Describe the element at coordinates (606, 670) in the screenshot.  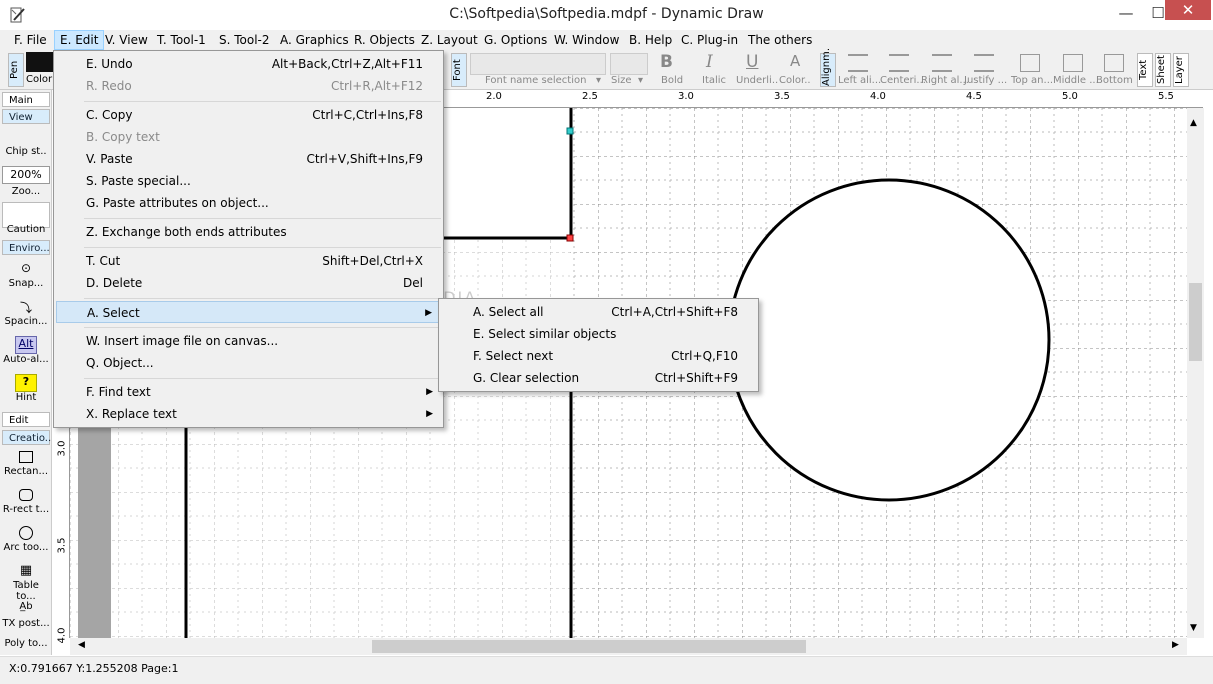
I see `status-bar: X:0.791667 Y:1.255208 Page:1` at that location.